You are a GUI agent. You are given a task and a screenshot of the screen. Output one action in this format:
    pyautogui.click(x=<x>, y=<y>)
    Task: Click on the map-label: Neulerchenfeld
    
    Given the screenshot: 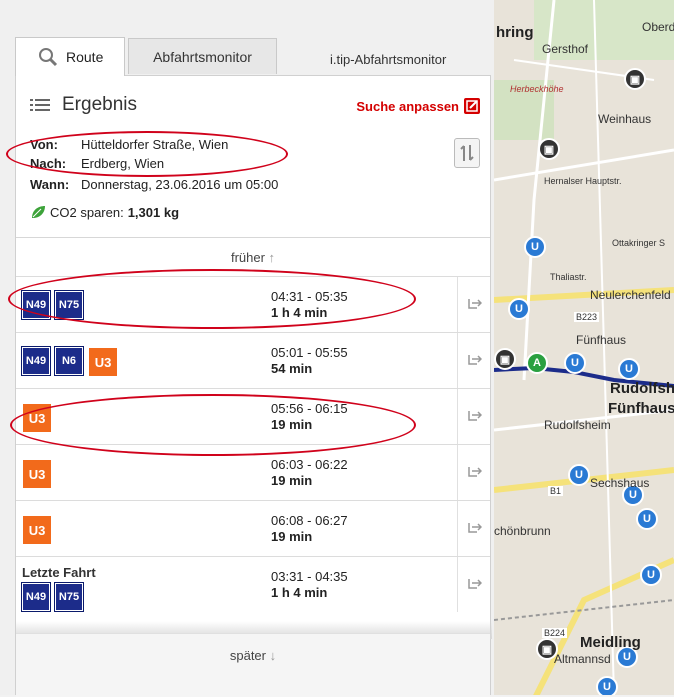 What is the action you would take?
    pyautogui.click(x=630, y=295)
    